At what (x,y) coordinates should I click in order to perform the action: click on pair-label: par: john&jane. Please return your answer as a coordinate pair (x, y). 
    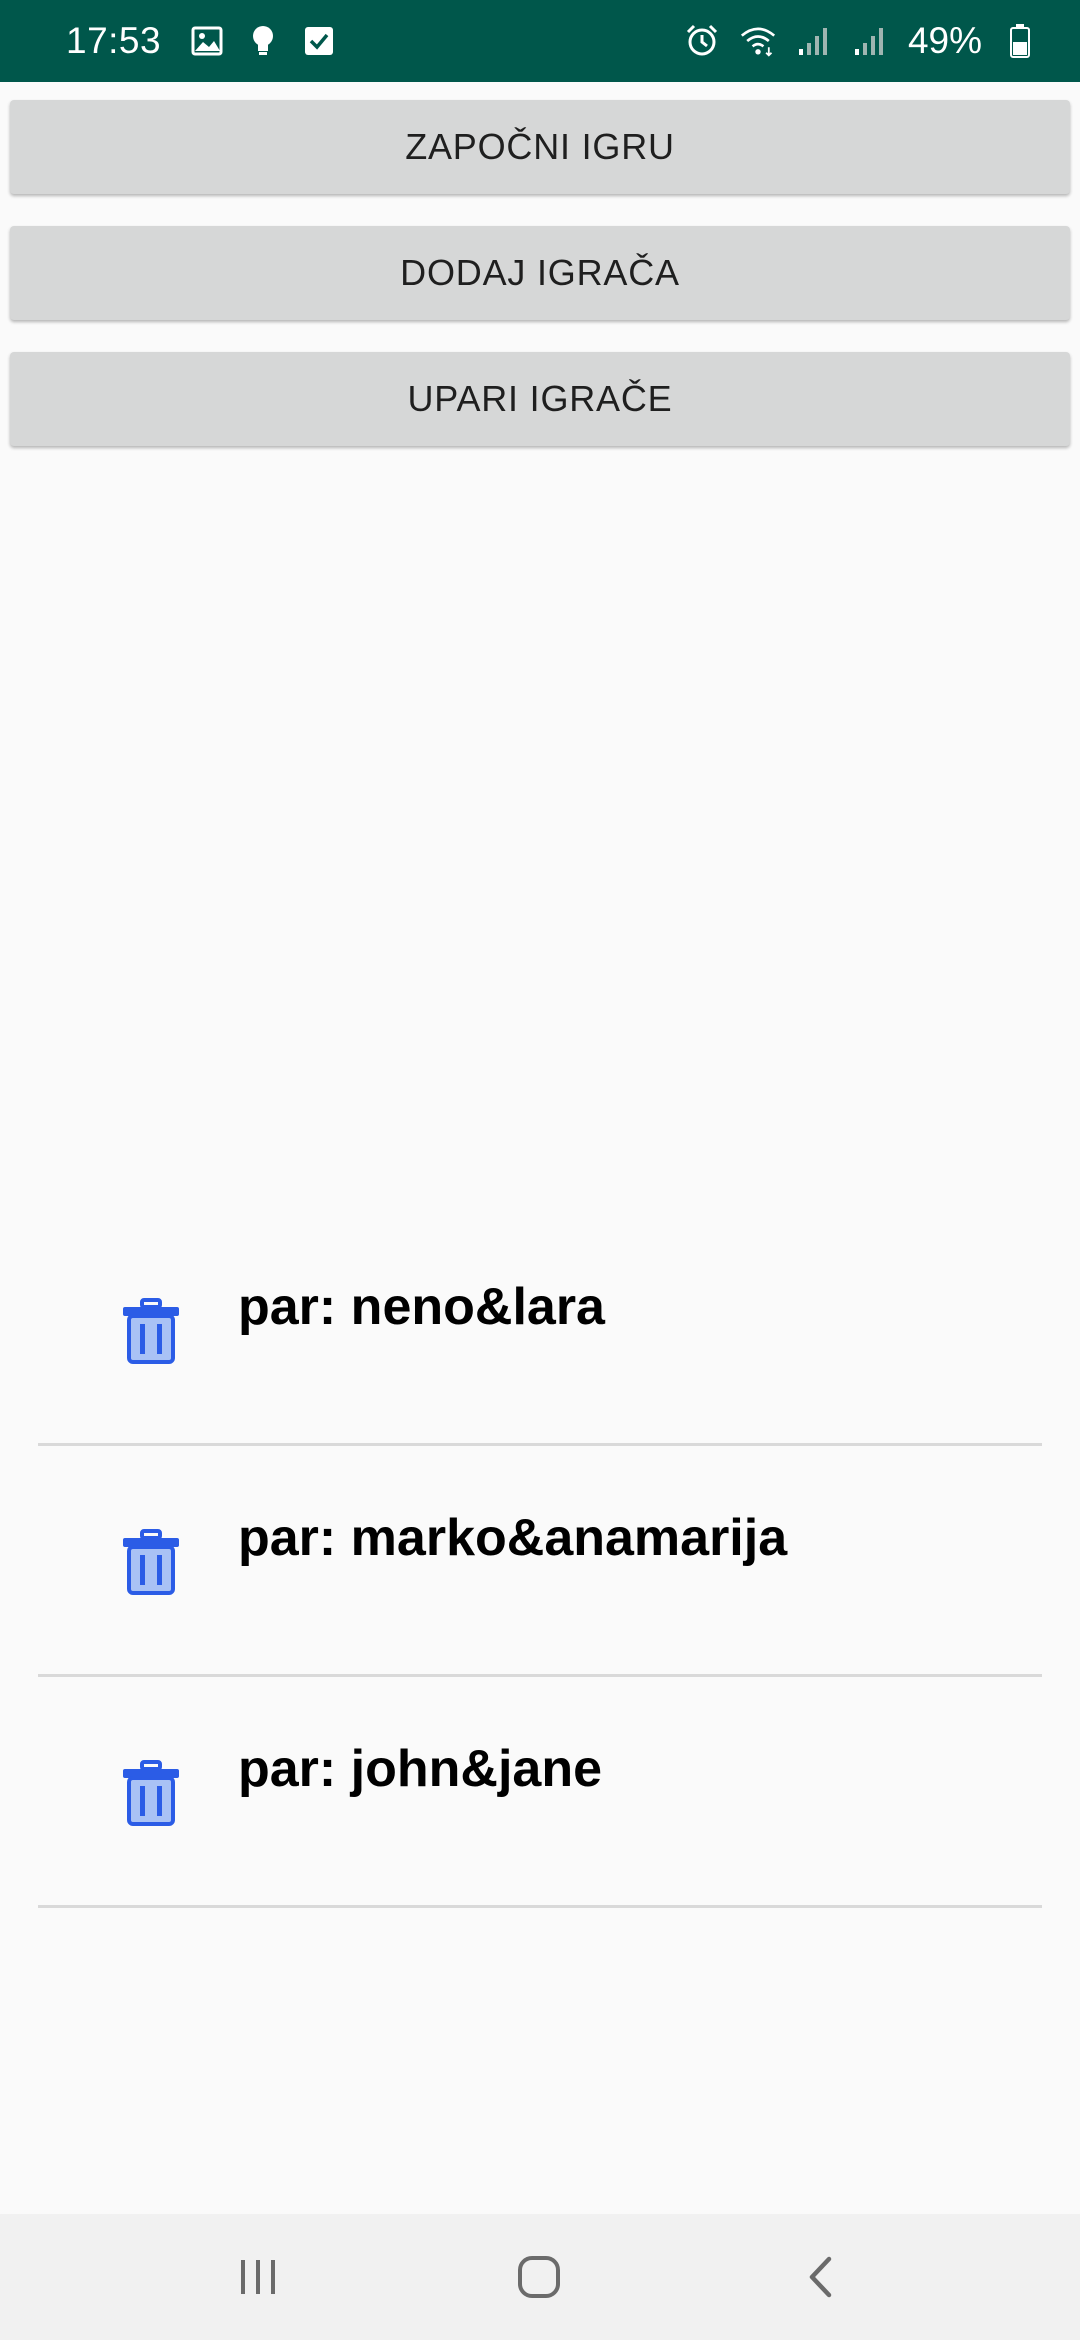
    Looking at the image, I should click on (420, 1769).